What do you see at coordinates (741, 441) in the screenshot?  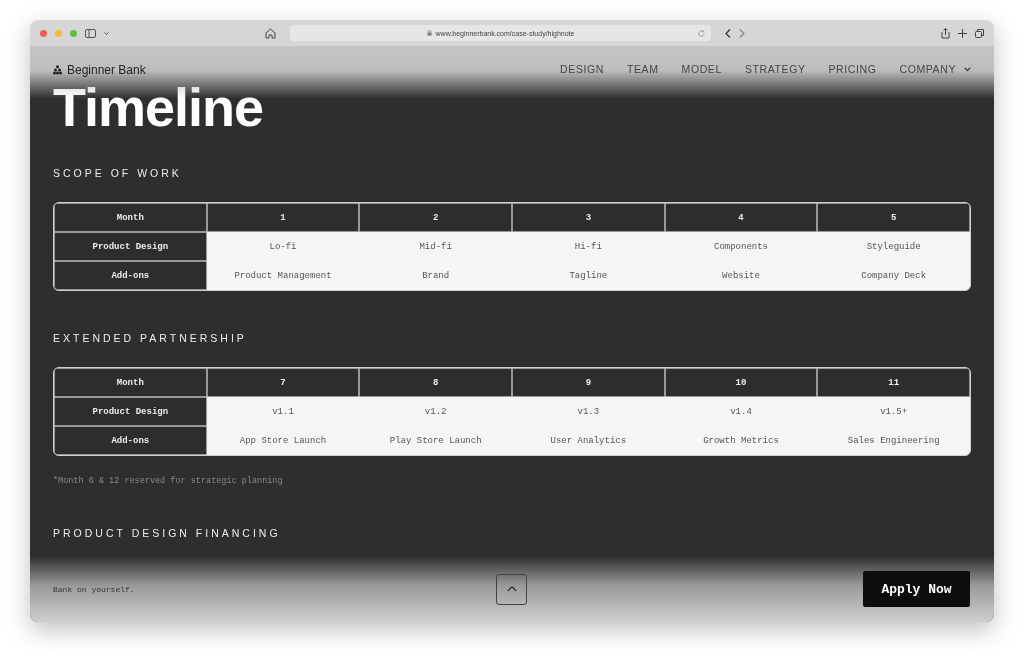 I see `table-cell-text: Growth Metrics` at bounding box center [741, 441].